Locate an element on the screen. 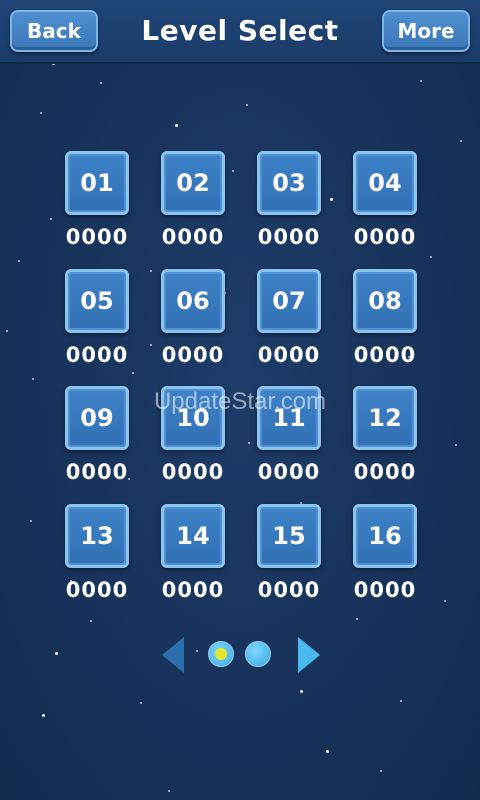  level-button: 04 is located at coordinates (385, 183).